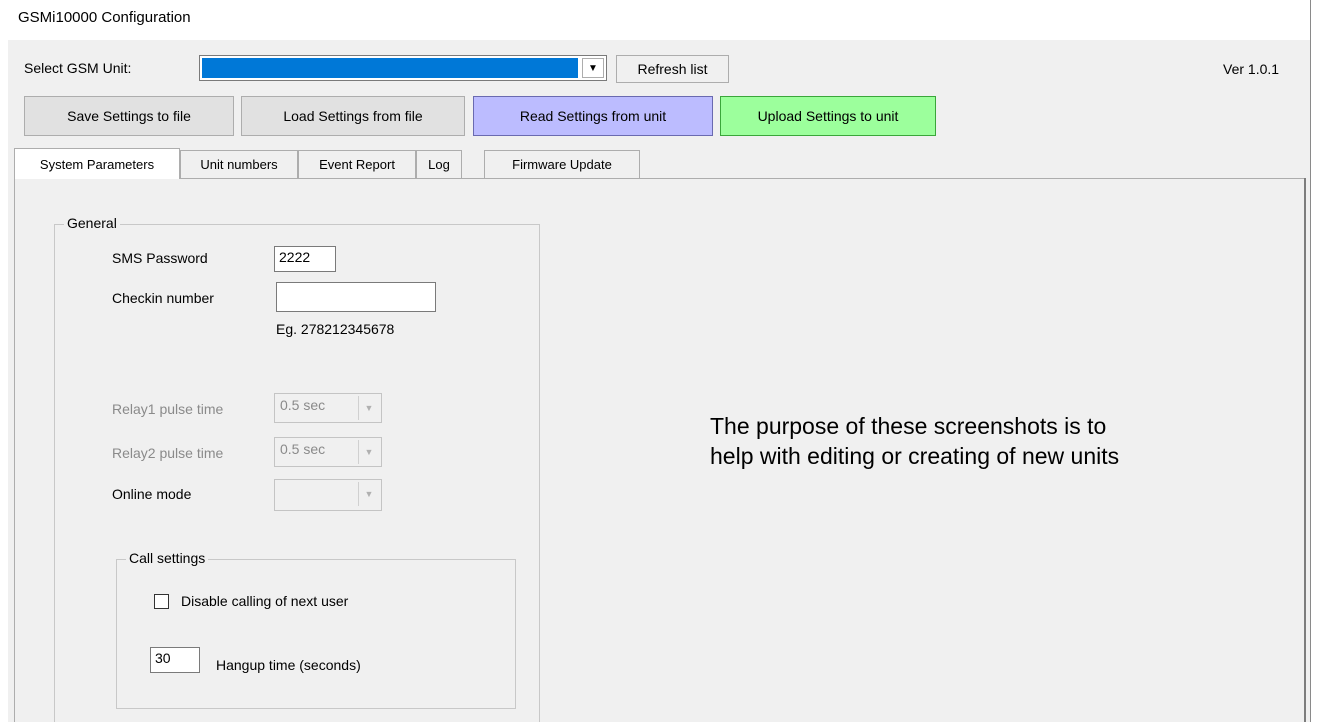 This screenshot has height=722, width=1330. Describe the element at coordinates (390, 68) in the screenshot. I see `gsm-unit-selected-value` at that location.